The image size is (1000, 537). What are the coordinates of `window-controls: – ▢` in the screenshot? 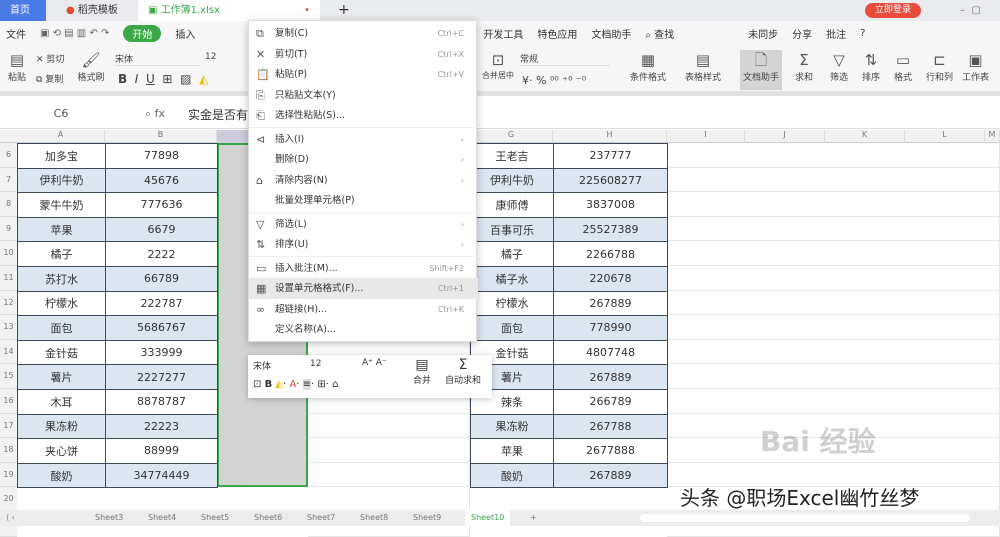 It's located at (970, 10).